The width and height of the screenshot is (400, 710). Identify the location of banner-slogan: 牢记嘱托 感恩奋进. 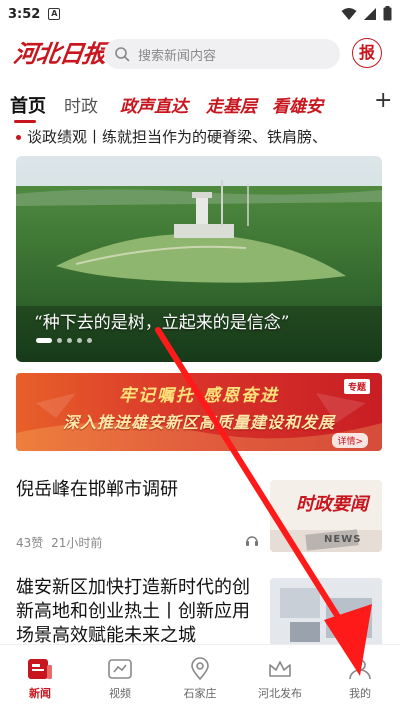
(199, 396).